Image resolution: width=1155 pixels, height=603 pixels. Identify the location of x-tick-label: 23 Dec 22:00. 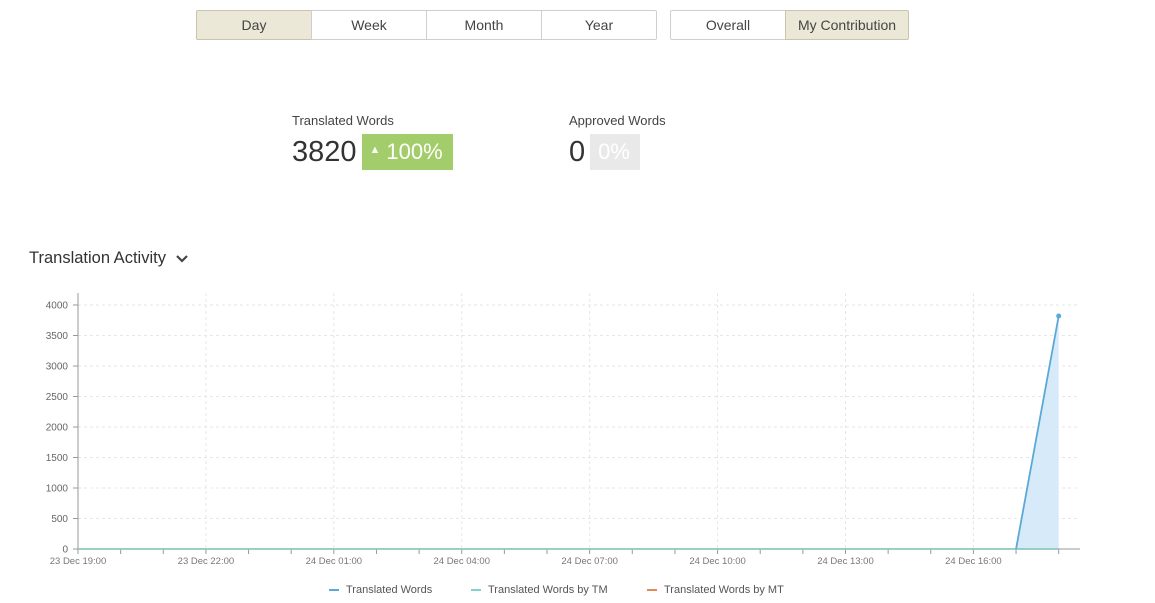
(206, 561).